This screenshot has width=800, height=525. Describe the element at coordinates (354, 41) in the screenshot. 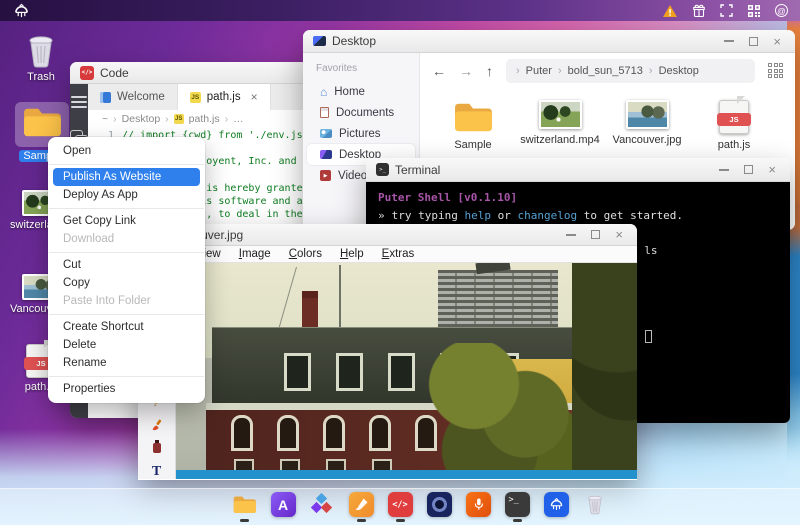

I see `window-title: Desktop` at that location.